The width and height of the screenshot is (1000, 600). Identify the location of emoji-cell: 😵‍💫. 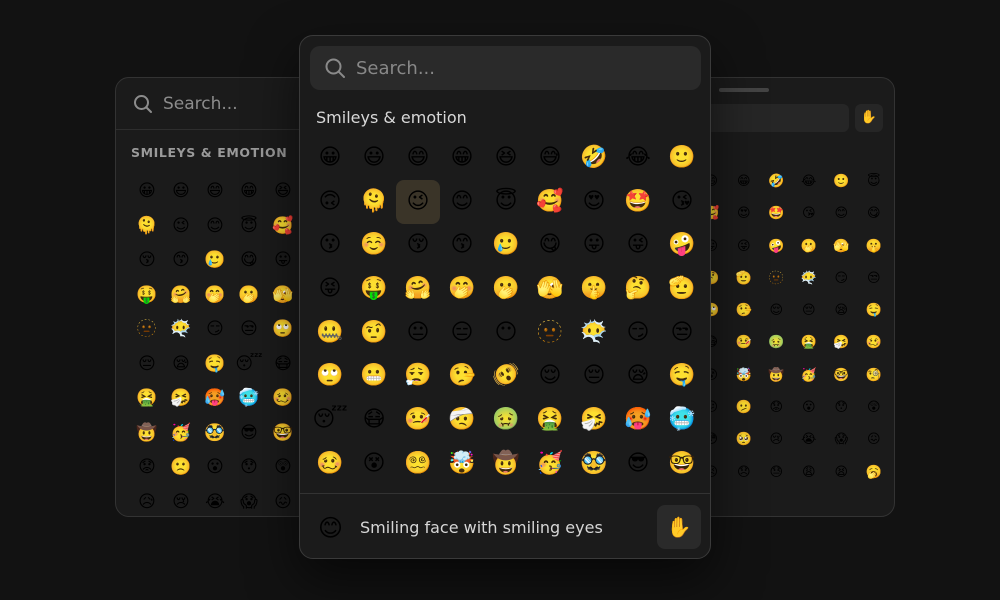
(418, 464).